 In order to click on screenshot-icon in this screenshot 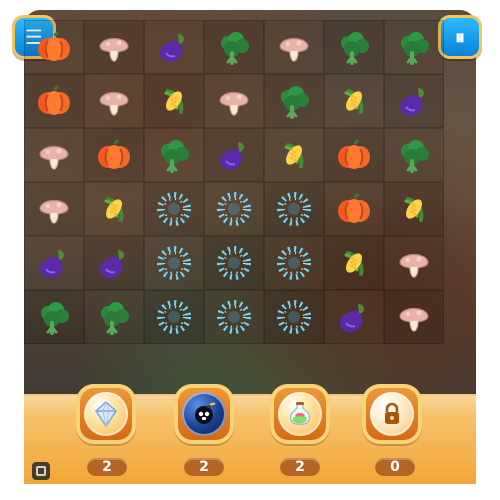, I will do `click(41, 471)`.